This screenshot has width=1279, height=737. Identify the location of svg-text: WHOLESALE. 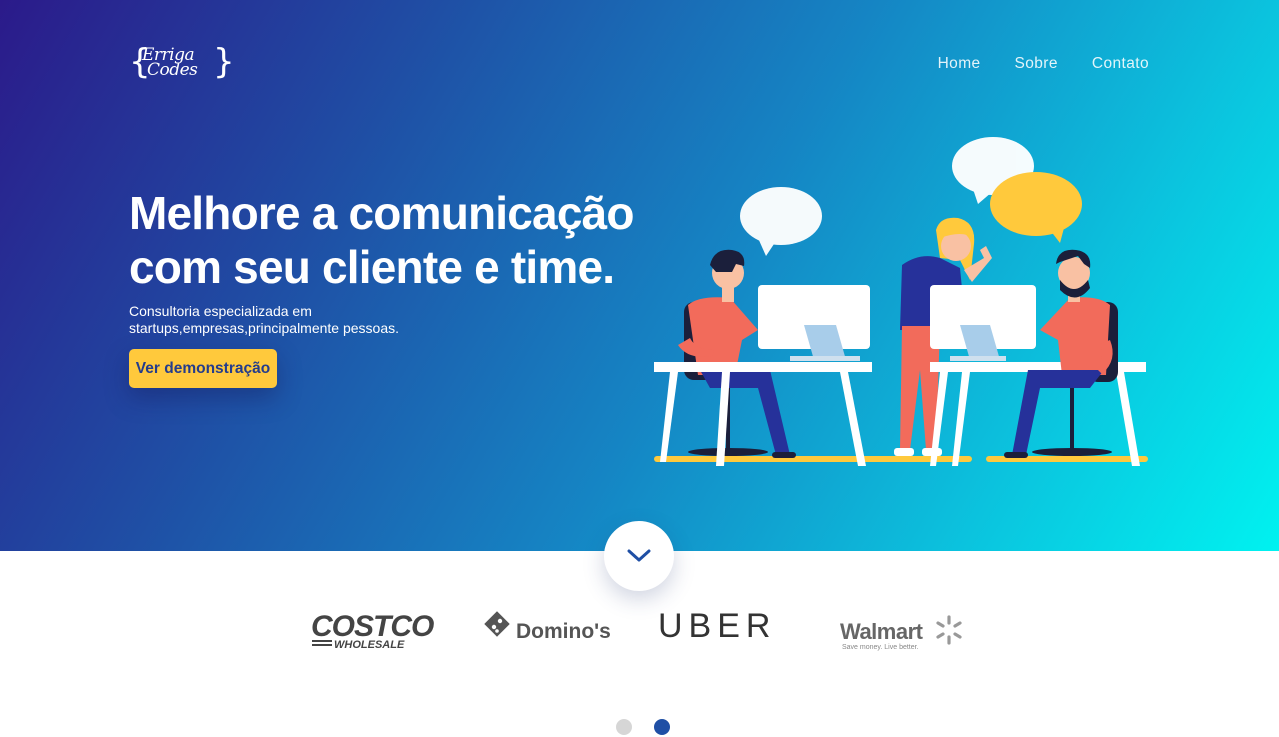
(369, 645).